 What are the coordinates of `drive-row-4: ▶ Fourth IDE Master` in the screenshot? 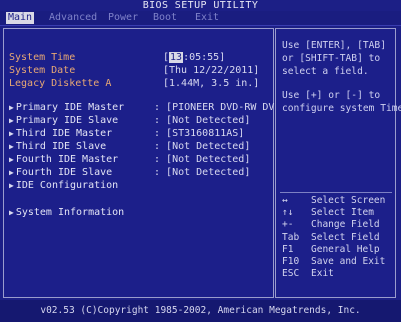 It's located at (63, 160).